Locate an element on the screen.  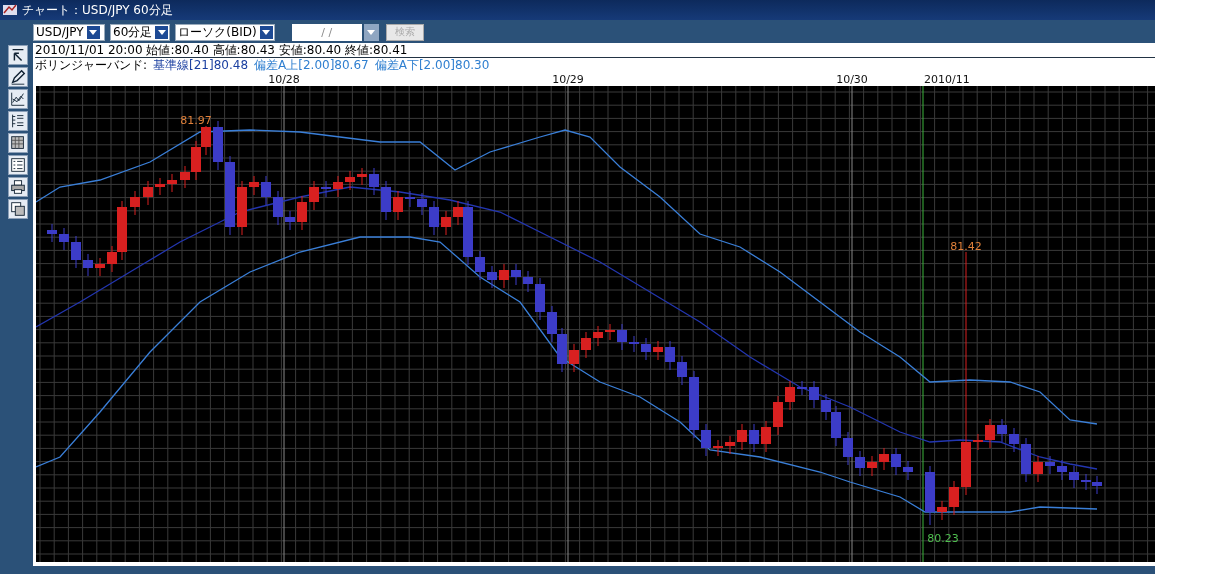
copy-icon is located at coordinates (18, 209).